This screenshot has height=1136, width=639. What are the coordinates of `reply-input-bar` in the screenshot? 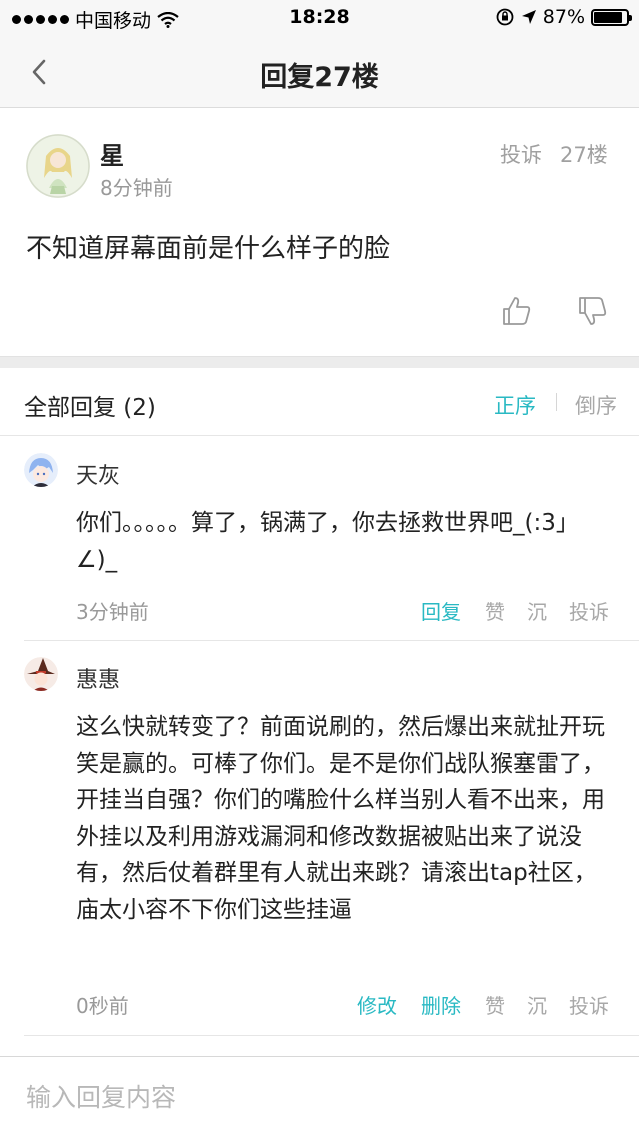 It's located at (319, 1096).